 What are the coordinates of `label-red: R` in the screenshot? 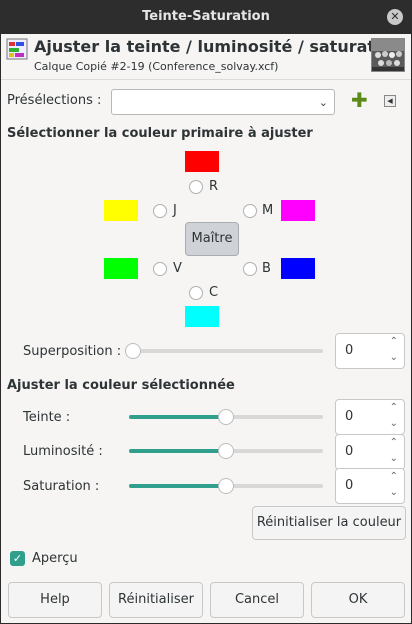 It's located at (214, 186).